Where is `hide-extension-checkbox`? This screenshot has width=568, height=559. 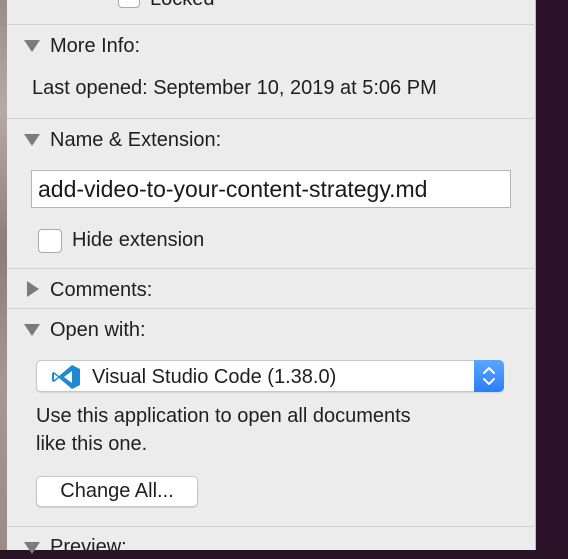
hide-extension-checkbox is located at coordinates (50, 241).